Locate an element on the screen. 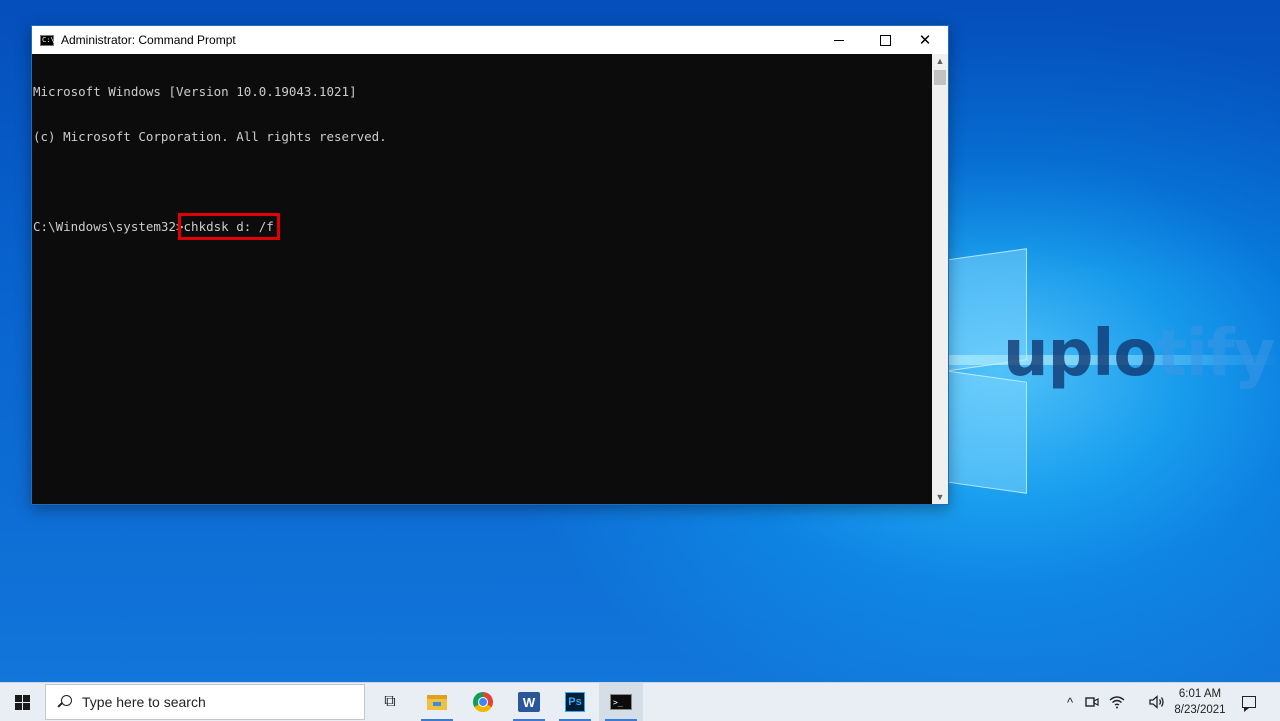  cmd-icon: C:\ is located at coordinates (47, 40).